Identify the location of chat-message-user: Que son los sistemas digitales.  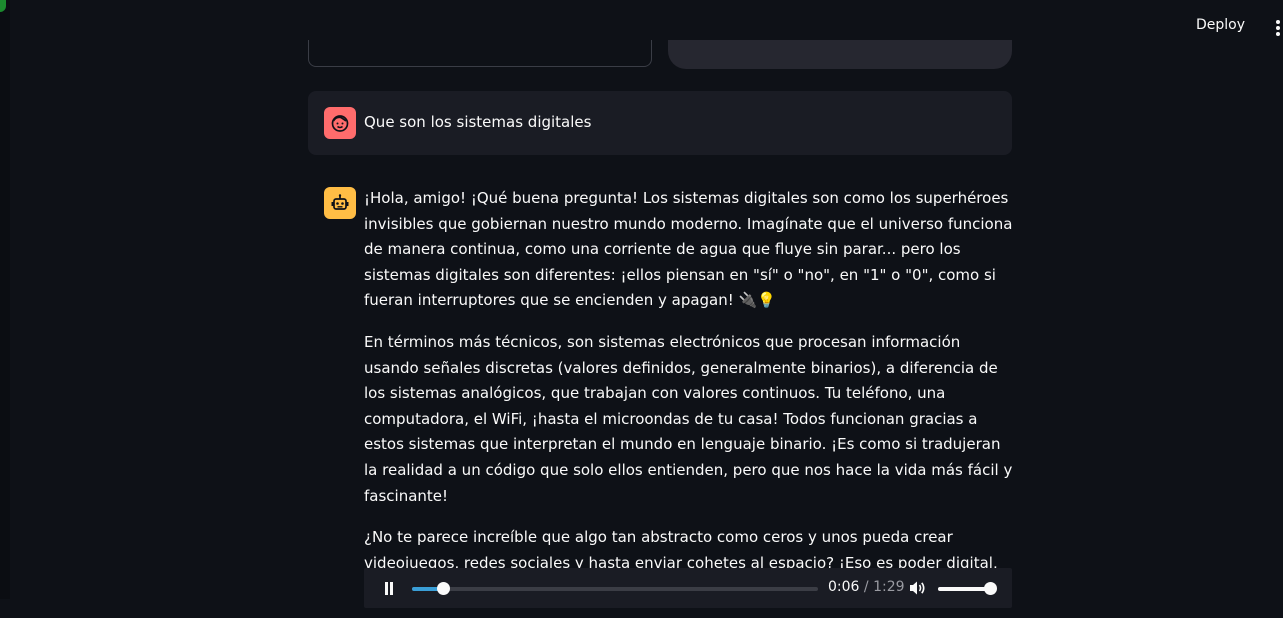
(660, 123).